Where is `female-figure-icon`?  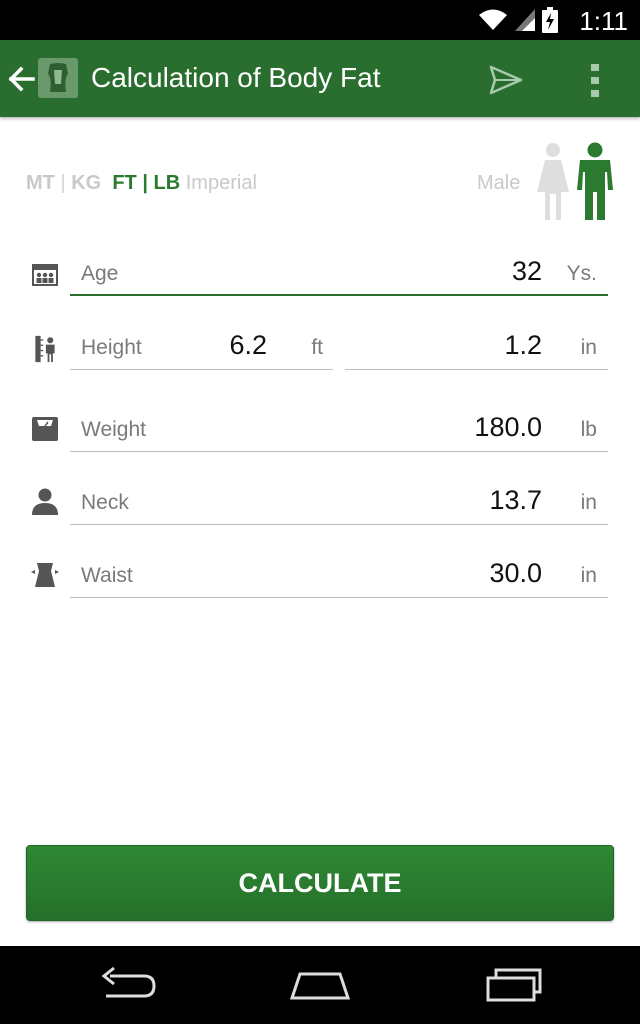 female-figure-icon is located at coordinates (553, 182).